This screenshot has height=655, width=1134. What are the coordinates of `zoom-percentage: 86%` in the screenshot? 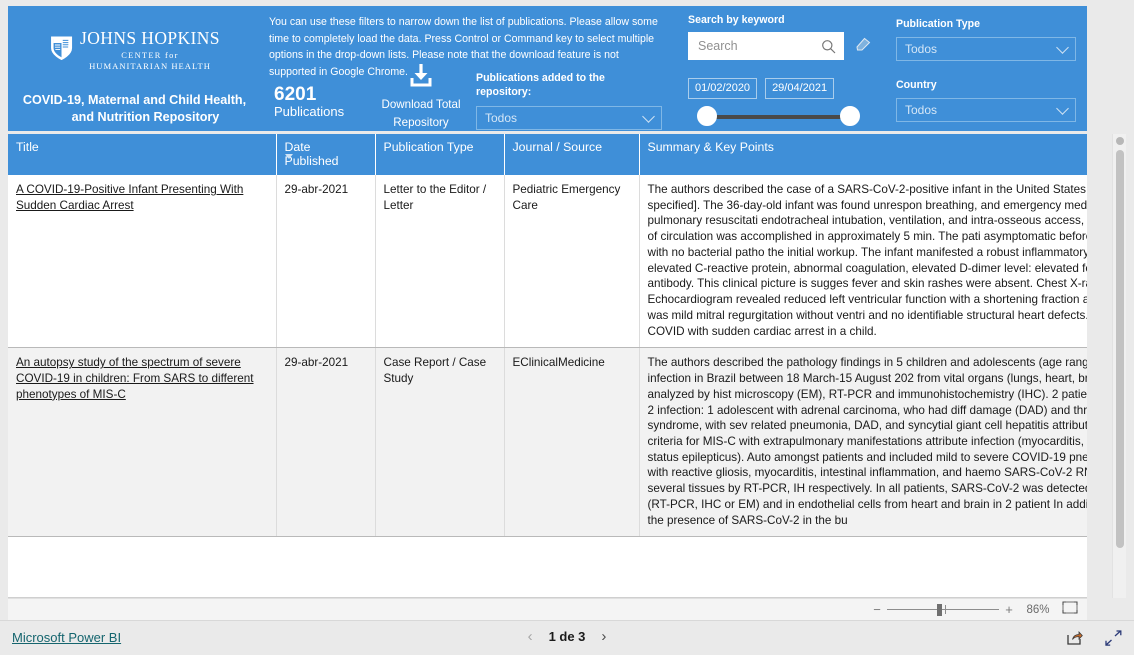 It's located at (1038, 609).